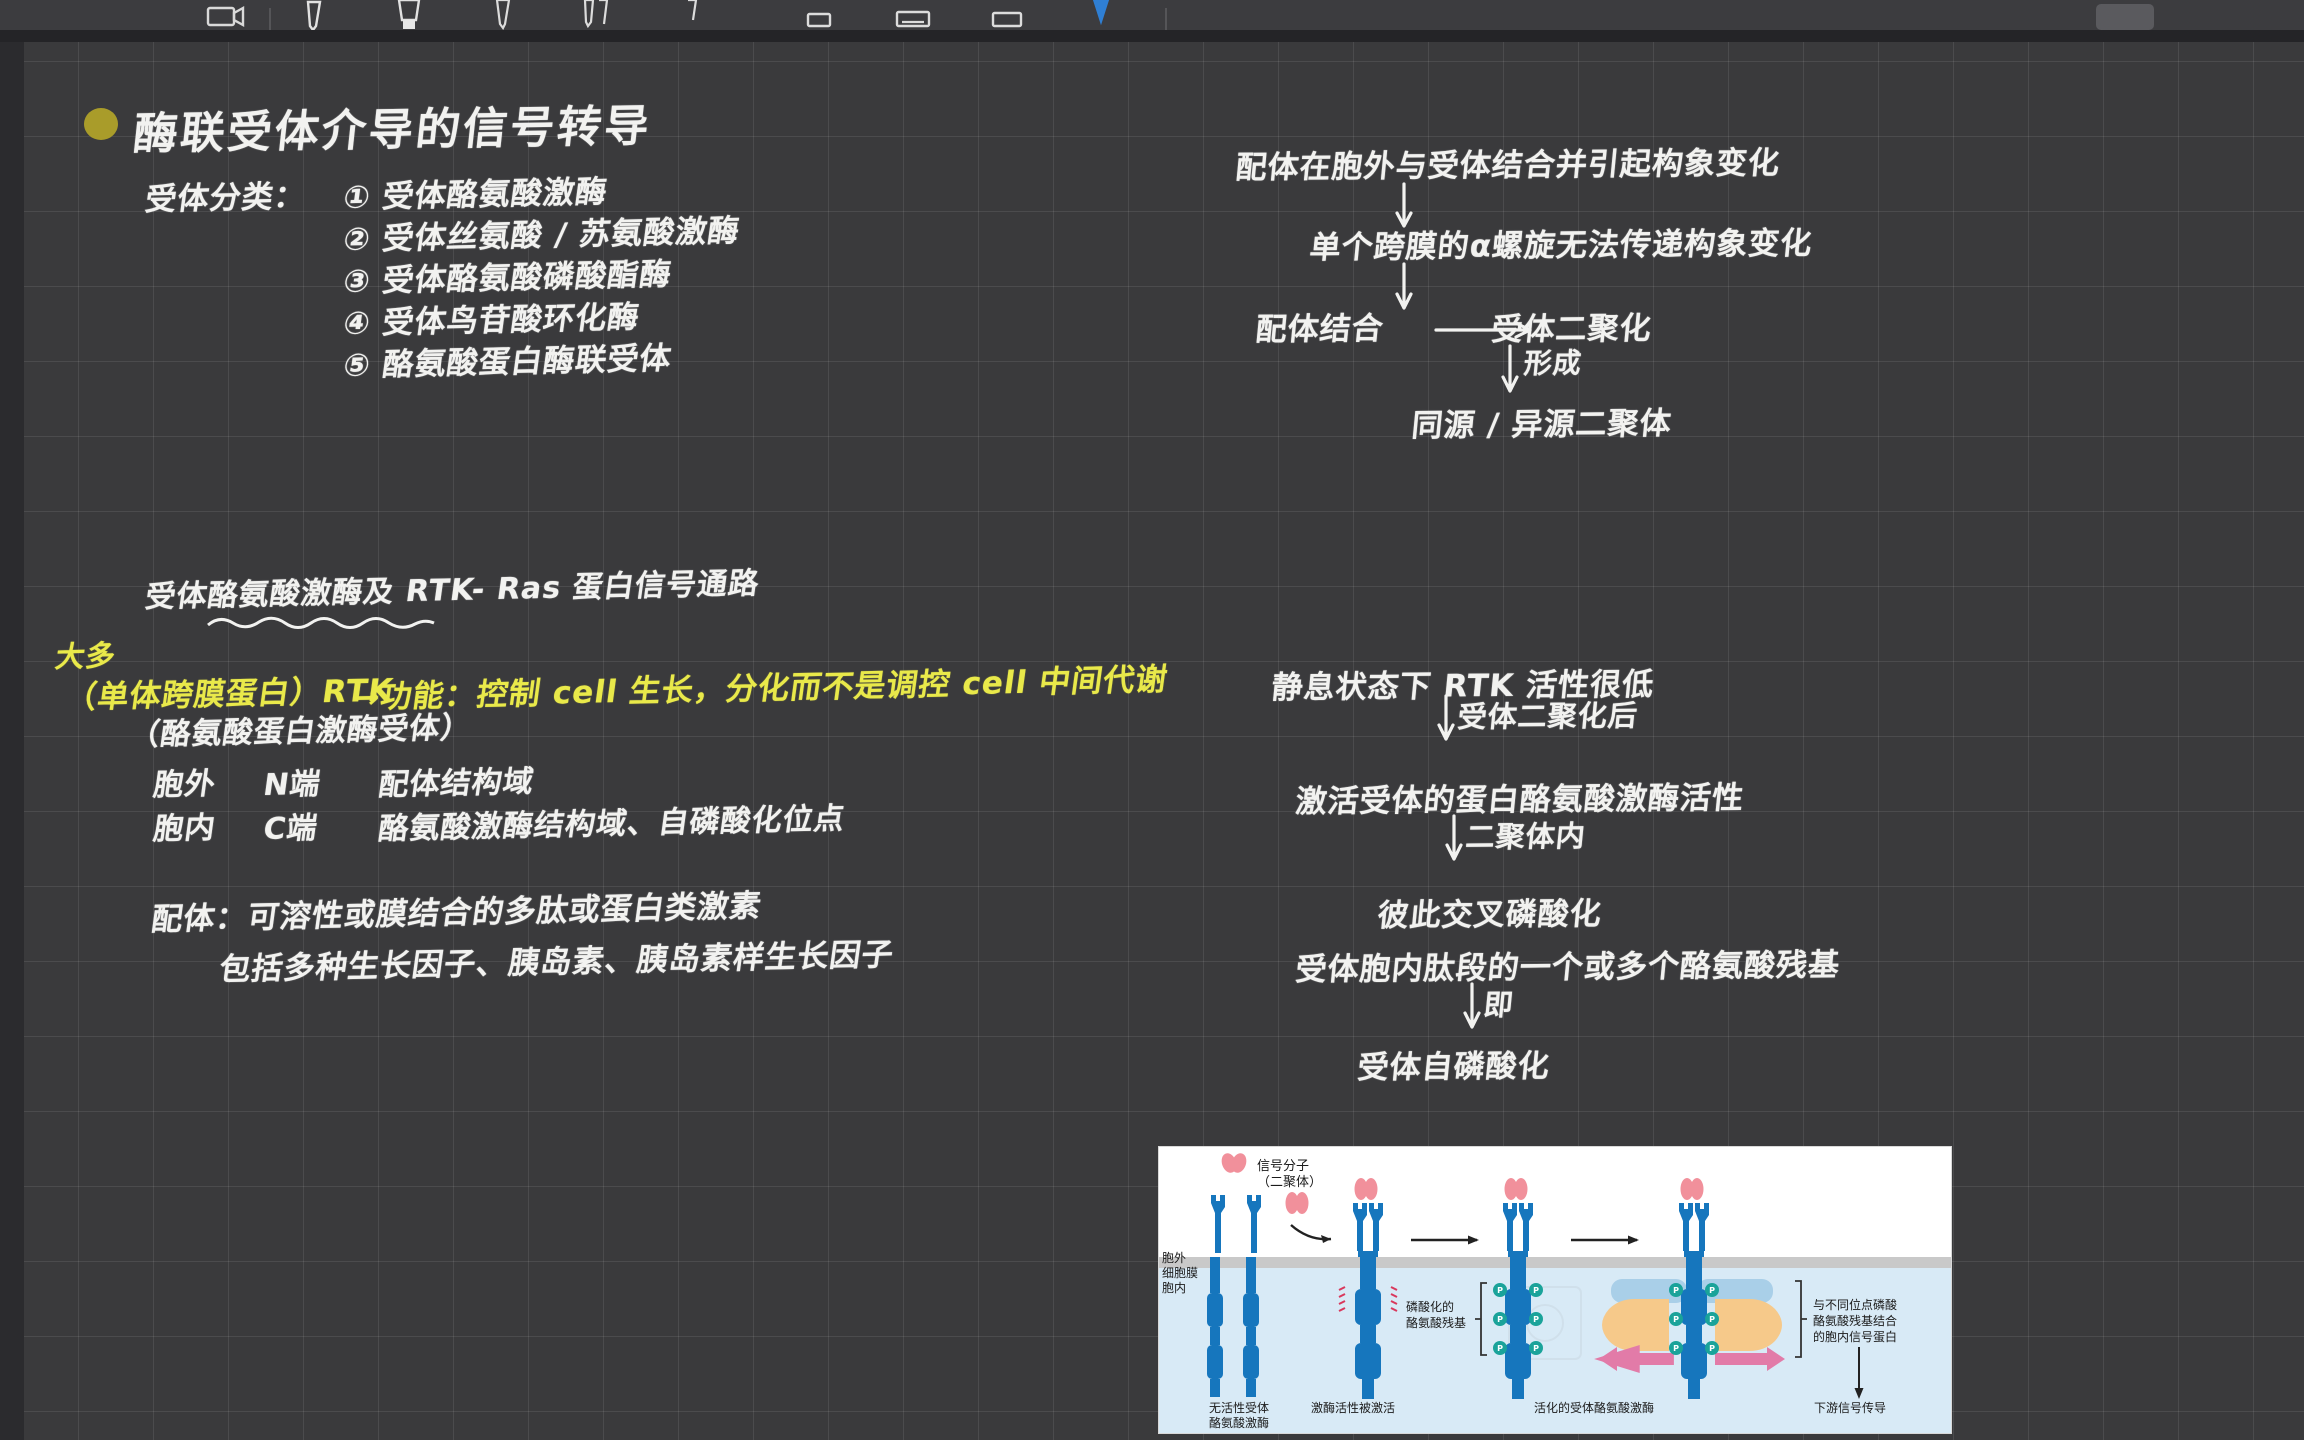  Describe the element at coordinates (1101, 15) in the screenshot. I see `lasso-icon` at that location.